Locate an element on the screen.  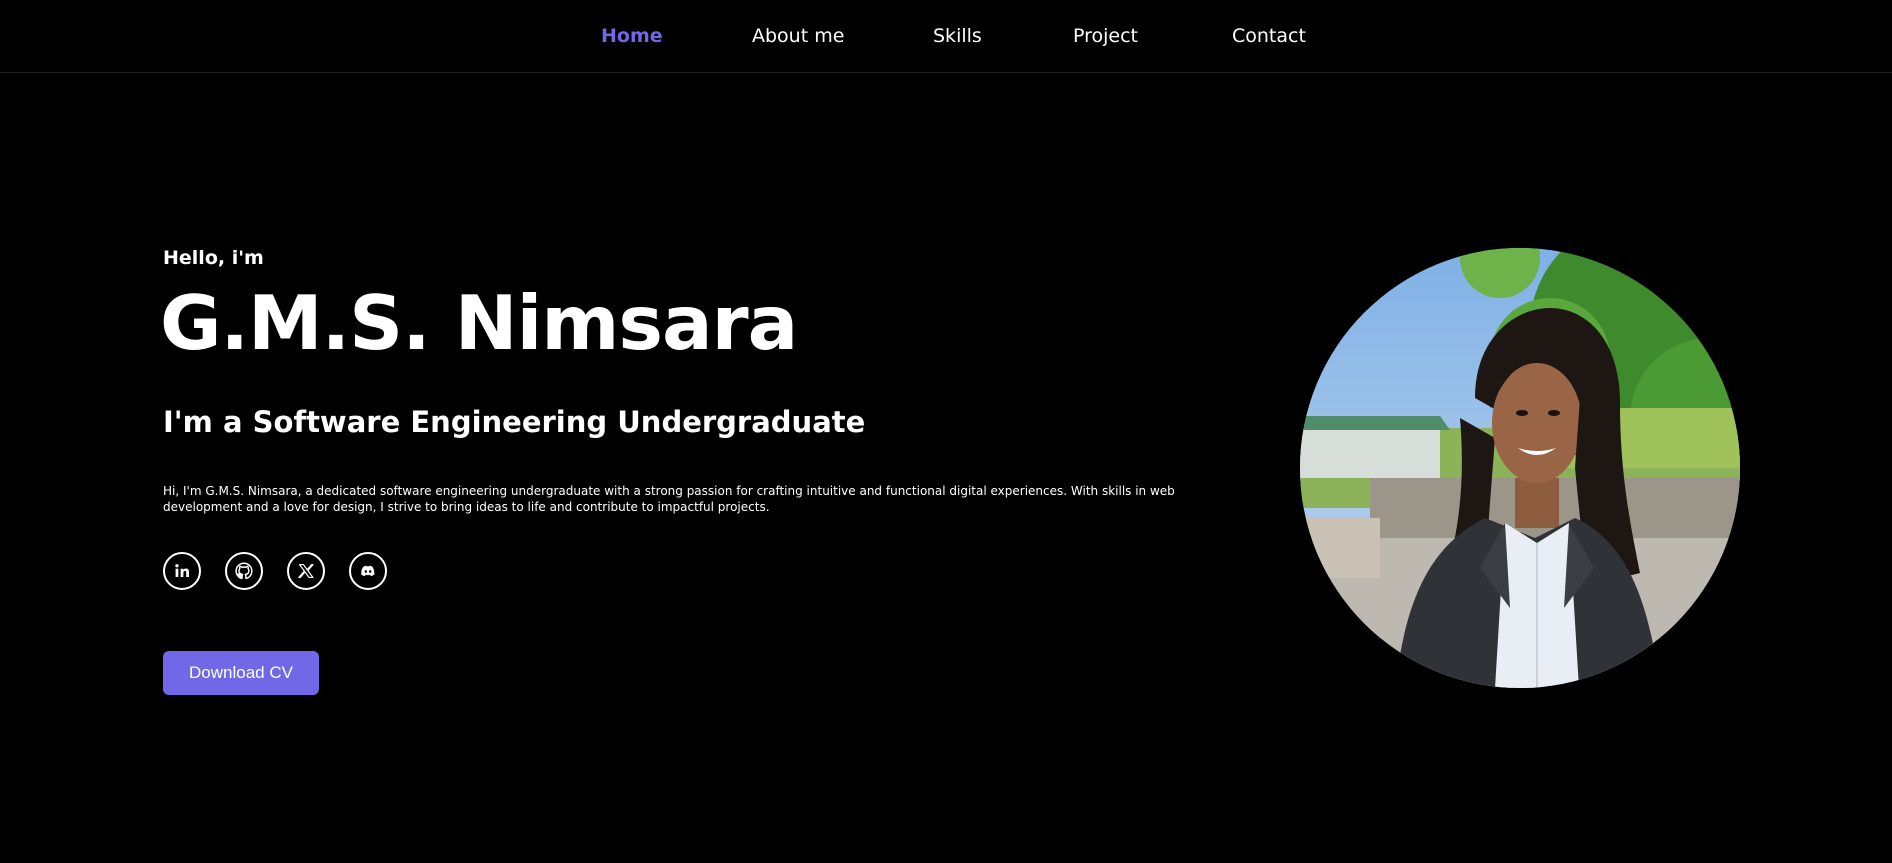
github-link is located at coordinates (244, 571).